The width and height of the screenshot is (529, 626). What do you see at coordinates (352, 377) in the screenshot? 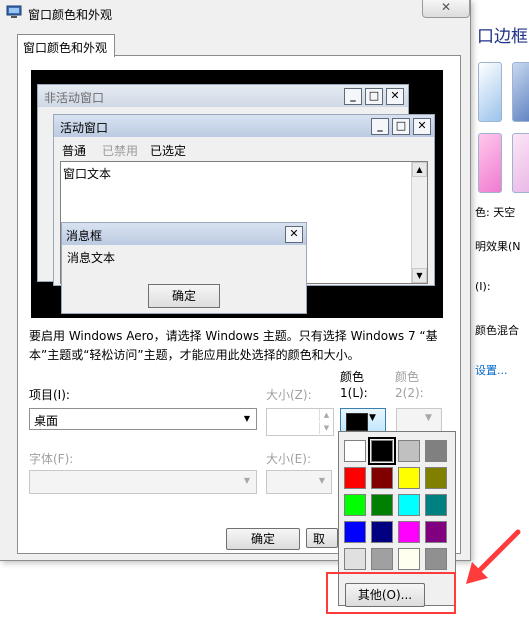
I see `color1-label-line1: 颜色` at bounding box center [352, 377].